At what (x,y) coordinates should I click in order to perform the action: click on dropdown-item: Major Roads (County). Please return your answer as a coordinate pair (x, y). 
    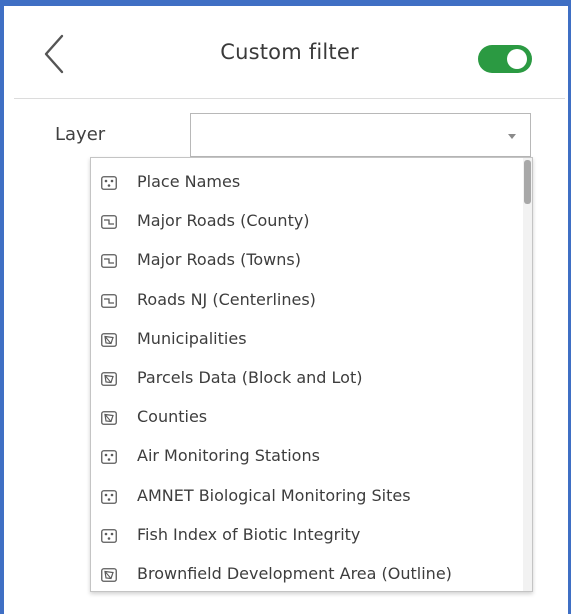
    Looking at the image, I should click on (308, 220).